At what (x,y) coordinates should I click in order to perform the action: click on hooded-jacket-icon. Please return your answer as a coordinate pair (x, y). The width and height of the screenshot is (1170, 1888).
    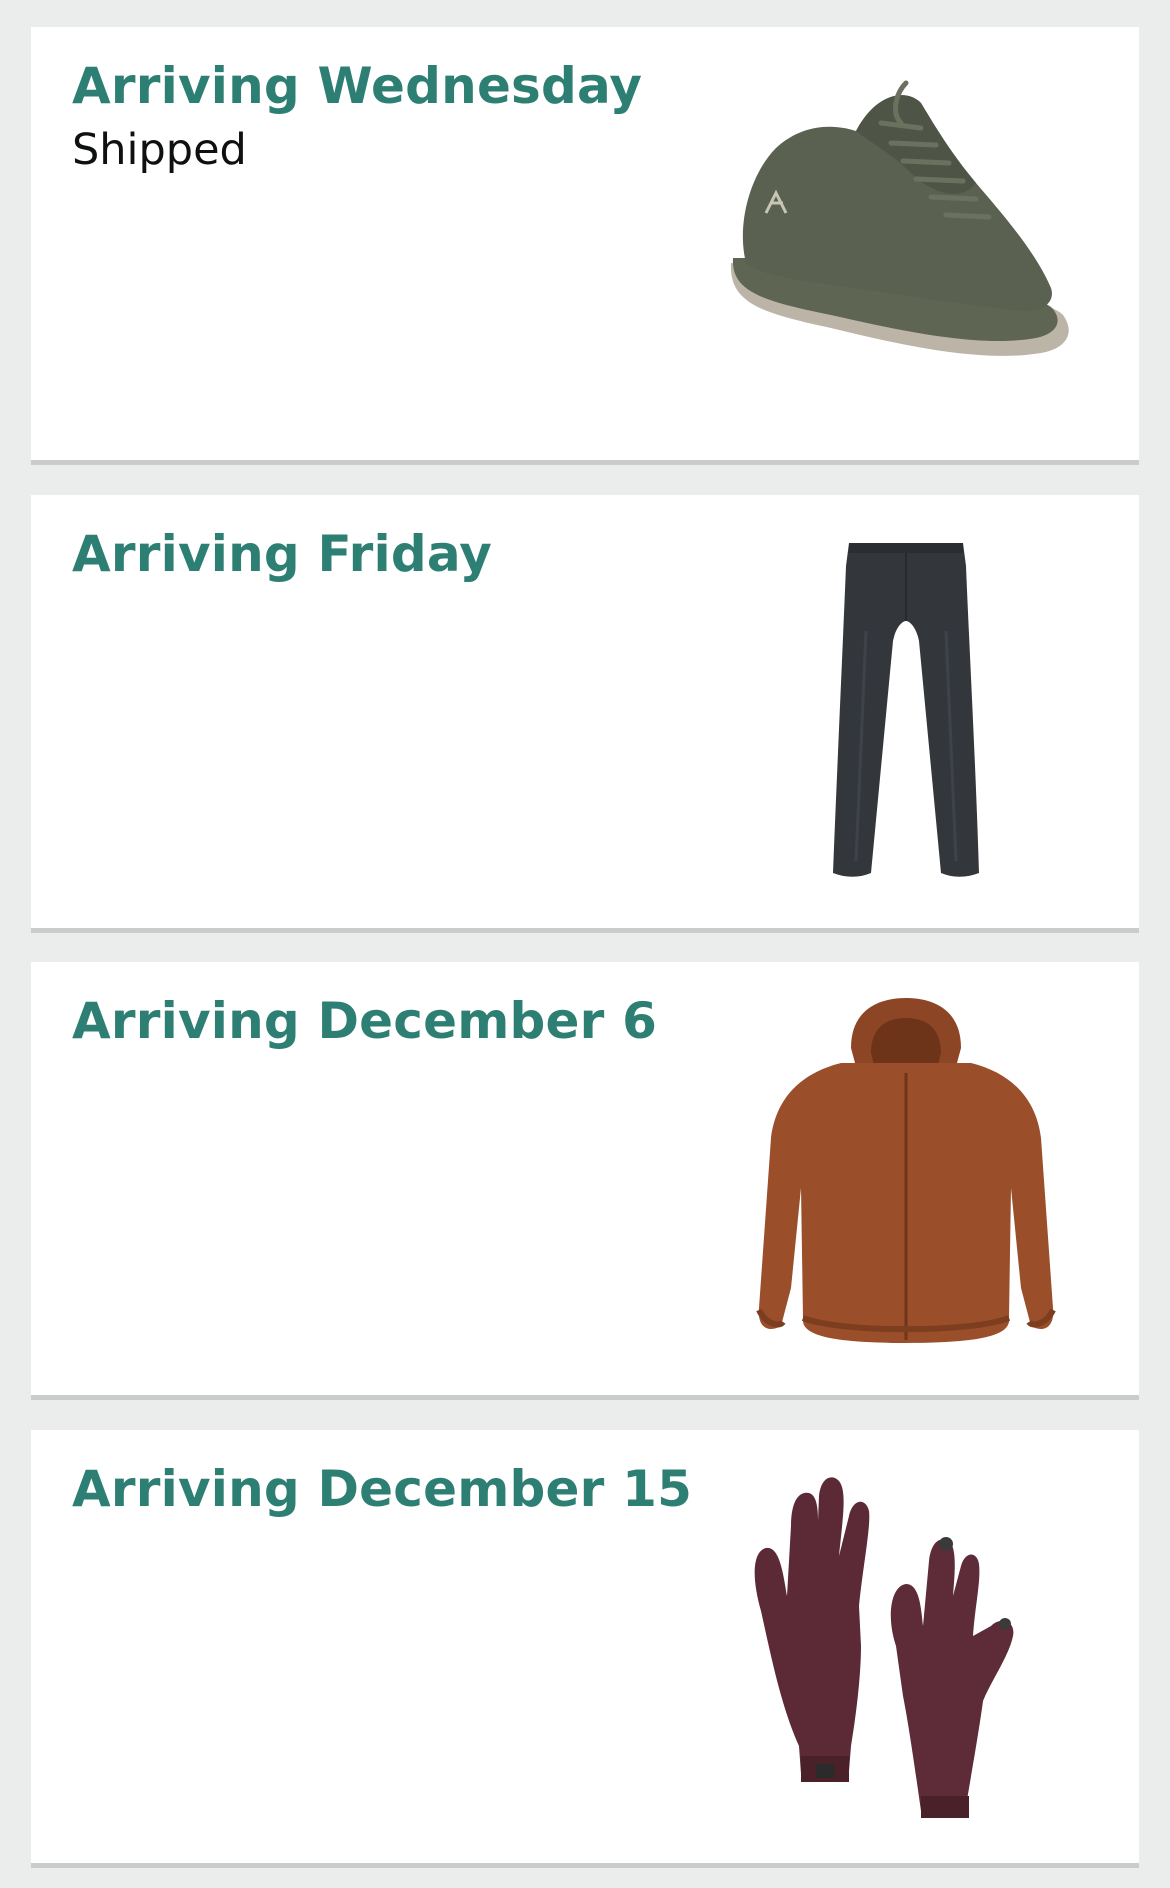
    Looking at the image, I should click on (891, 1178).